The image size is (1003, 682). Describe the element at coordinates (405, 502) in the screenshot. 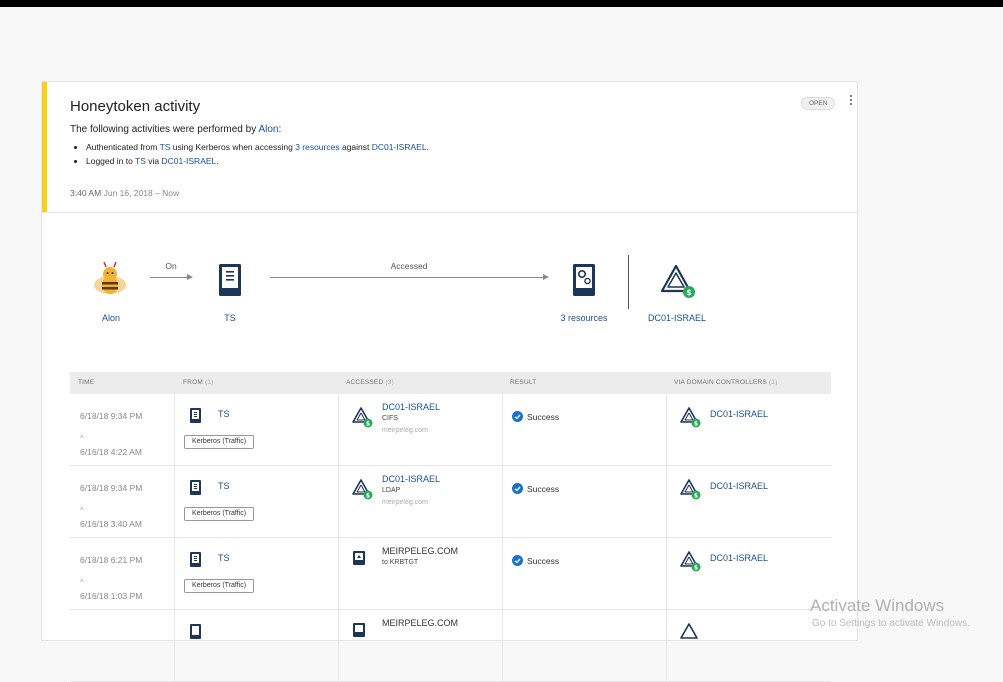

I see `accessed-domain: meirpeleg.com` at that location.